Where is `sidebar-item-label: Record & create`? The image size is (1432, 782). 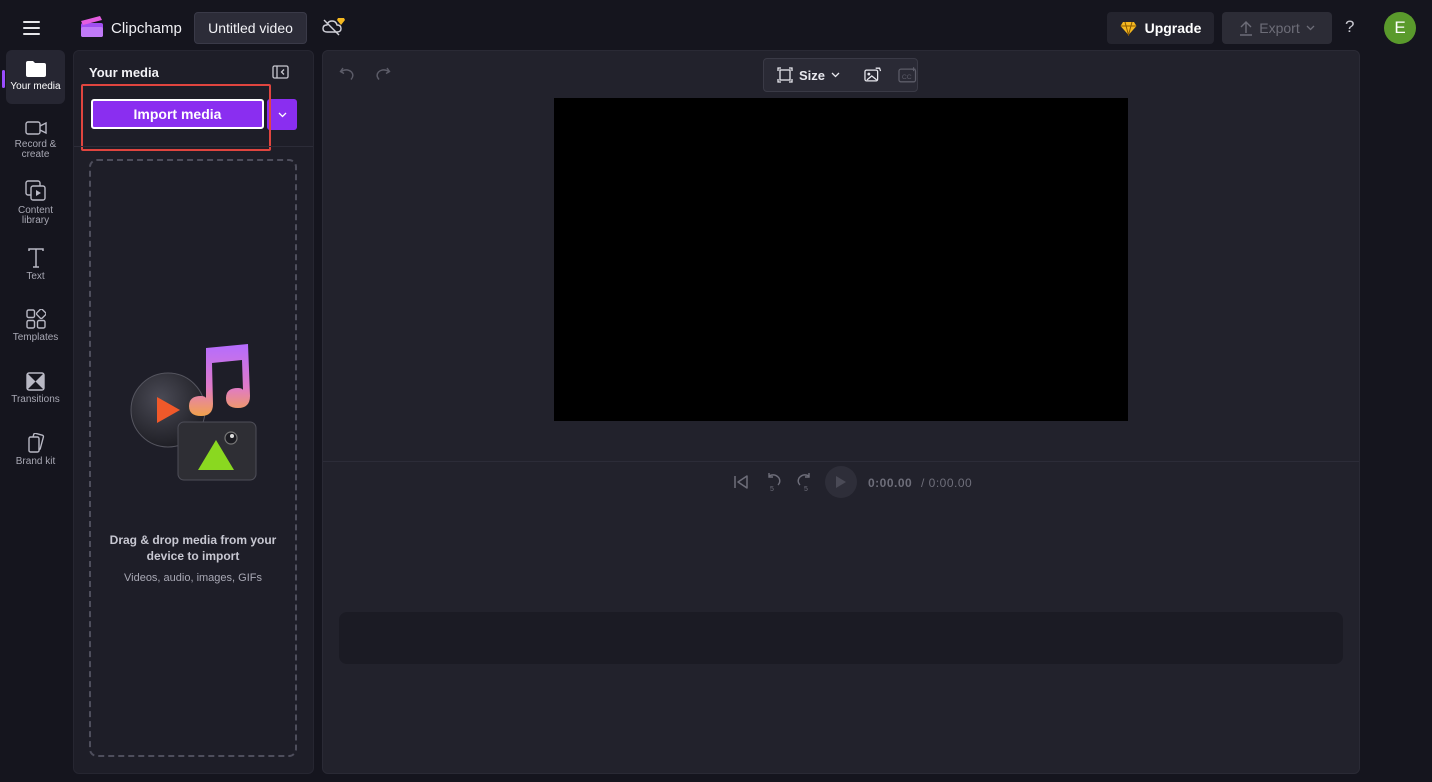
sidebar-item-label: Record & create is located at coordinates (35, 149).